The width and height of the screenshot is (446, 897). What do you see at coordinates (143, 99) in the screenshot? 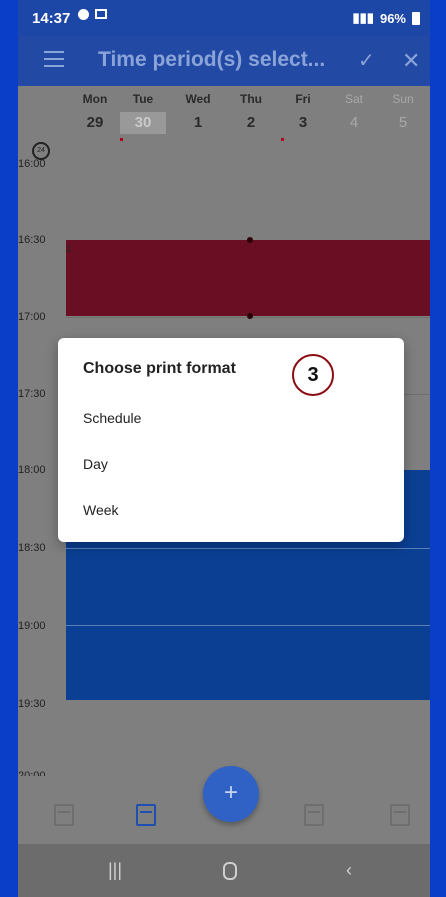
I see `day-name: Tue` at bounding box center [143, 99].